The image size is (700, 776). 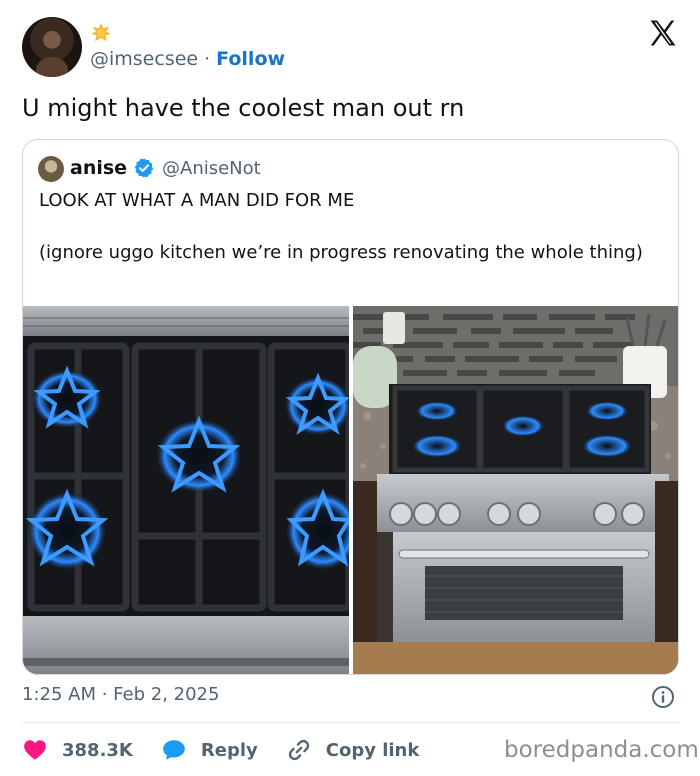 I want to click on watermark: boredpanda.com, so click(x=601, y=750).